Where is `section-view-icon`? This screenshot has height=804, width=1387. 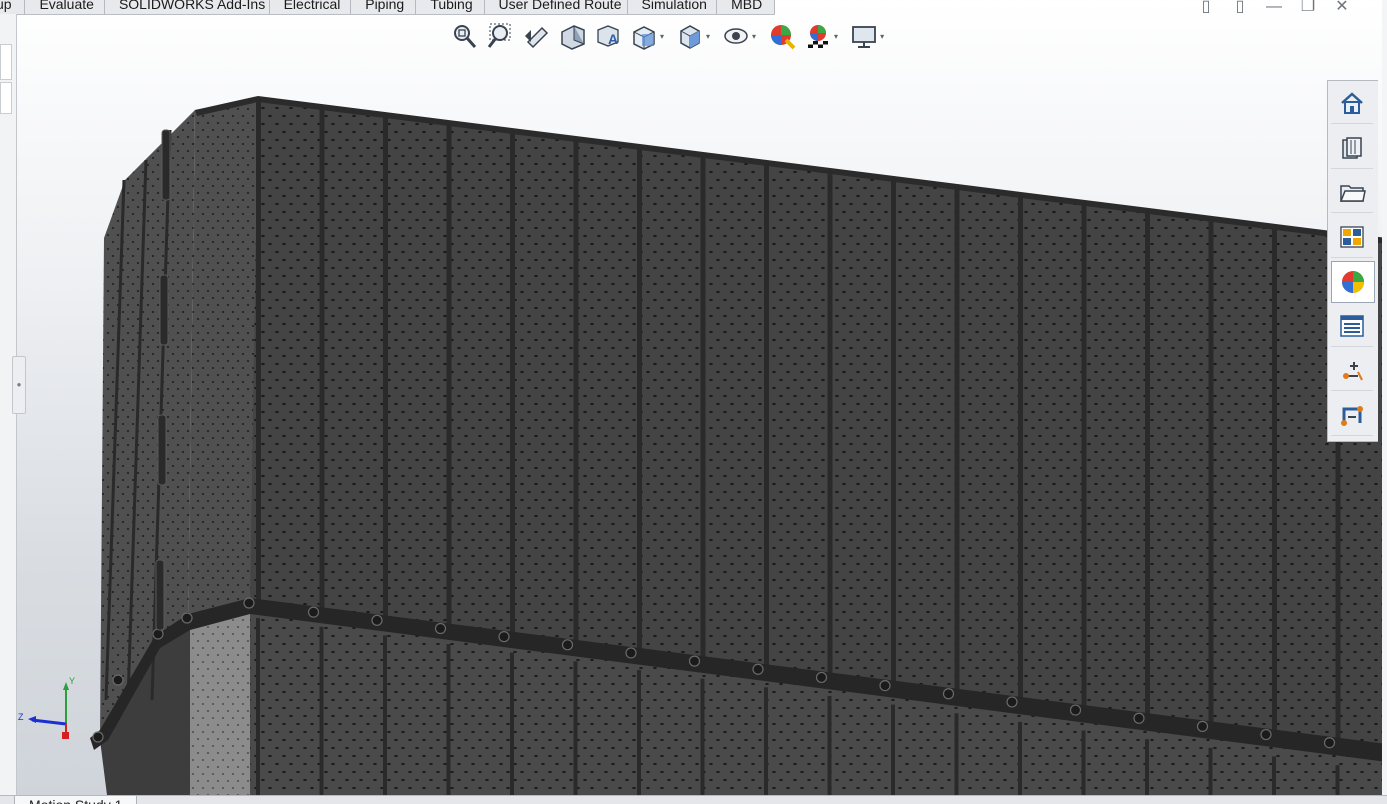
section-view-icon is located at coordinates (573, 37).